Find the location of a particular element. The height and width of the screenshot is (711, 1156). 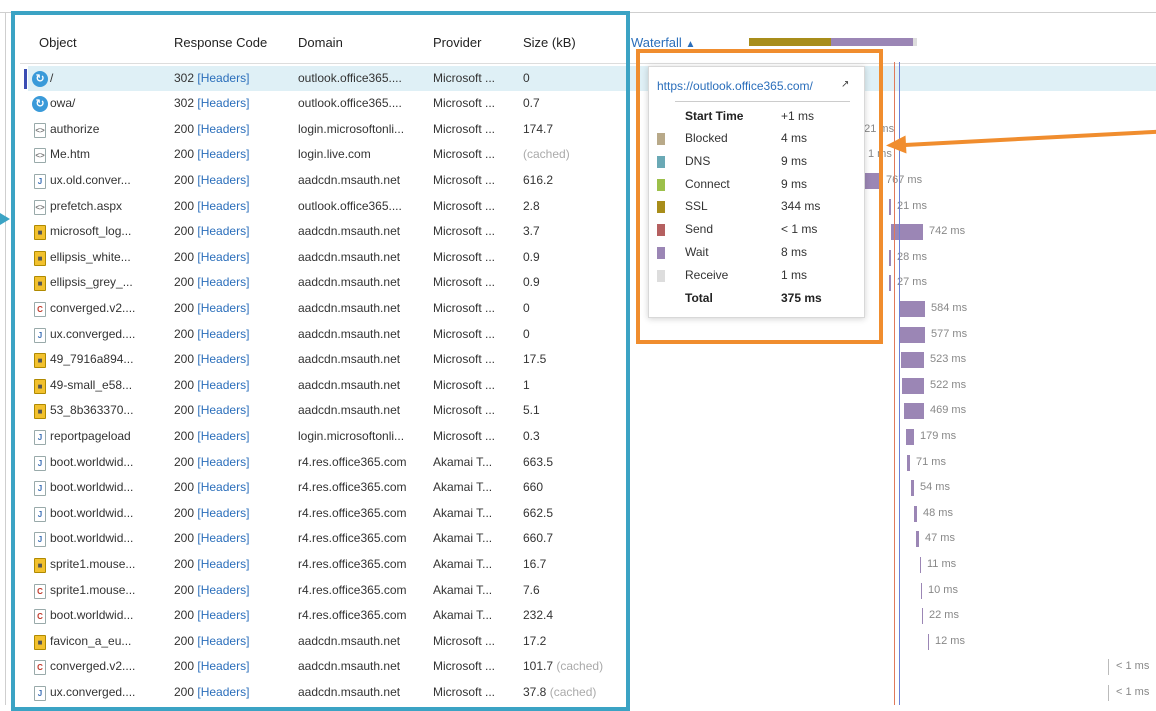

waterfall-duration: 742 ms is located at coordinates (947, 231).